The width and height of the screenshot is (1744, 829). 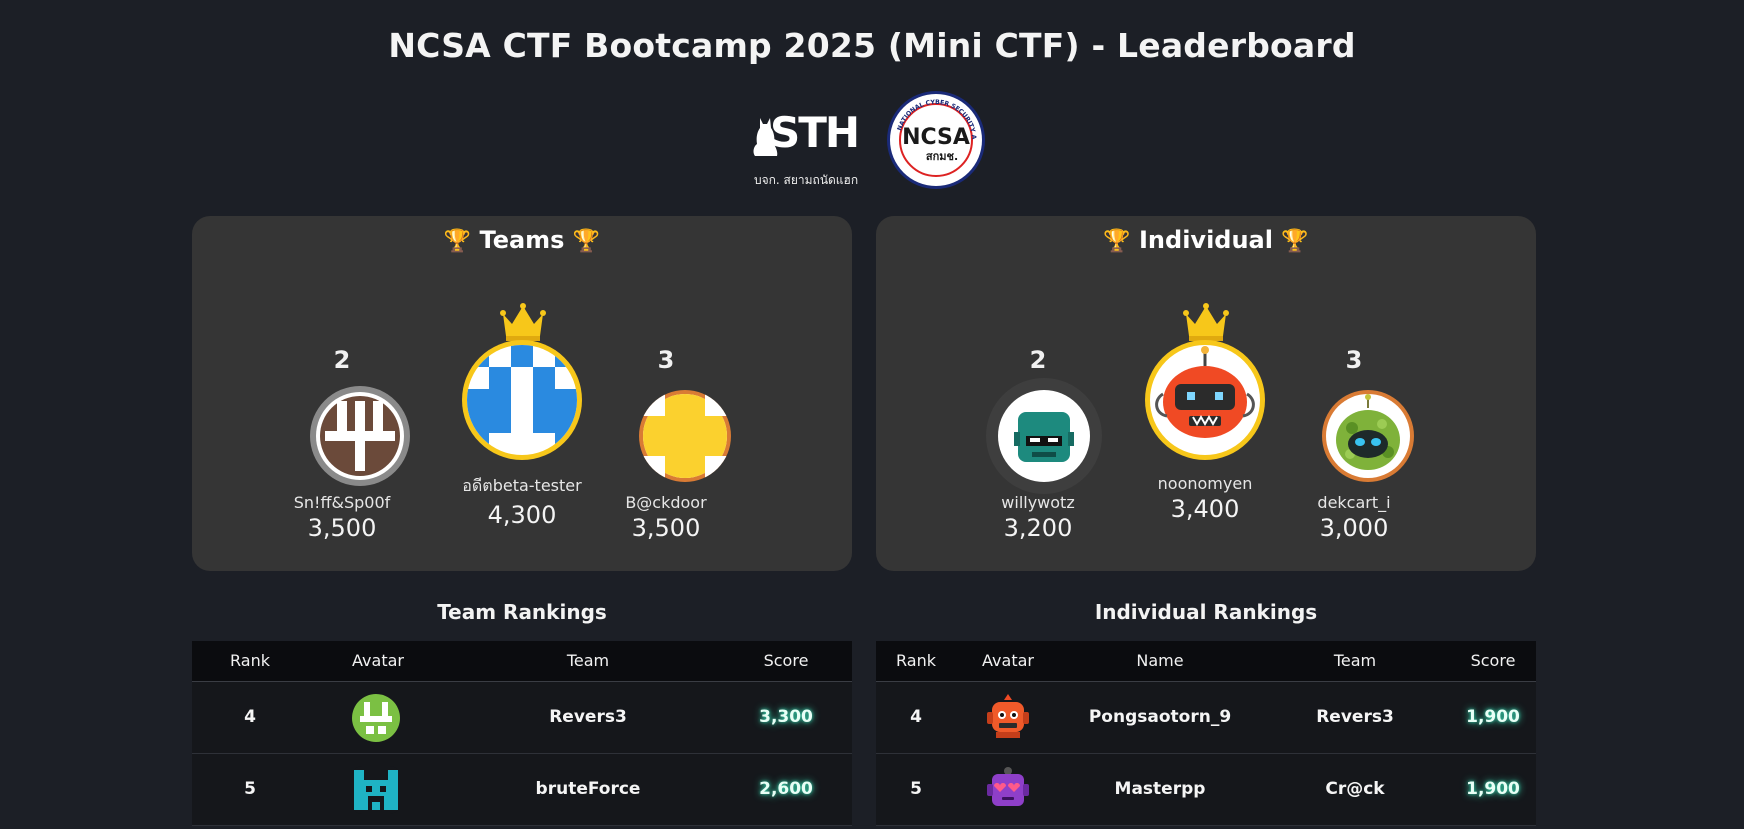 I want to click on team-avatar-first, so click(x=522, y=400).